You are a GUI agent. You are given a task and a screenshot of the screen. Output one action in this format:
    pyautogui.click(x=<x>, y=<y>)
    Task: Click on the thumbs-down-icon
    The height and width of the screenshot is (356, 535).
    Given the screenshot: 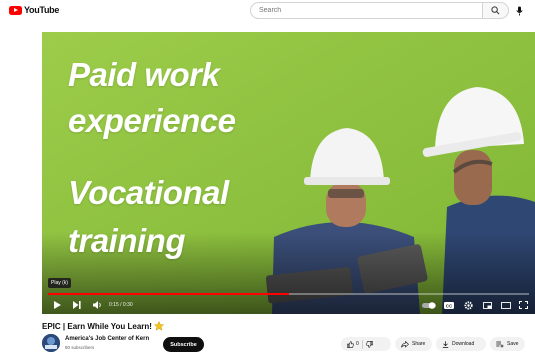 What is the action you would take?
    pyautogui.click(x=369, y=344)
    